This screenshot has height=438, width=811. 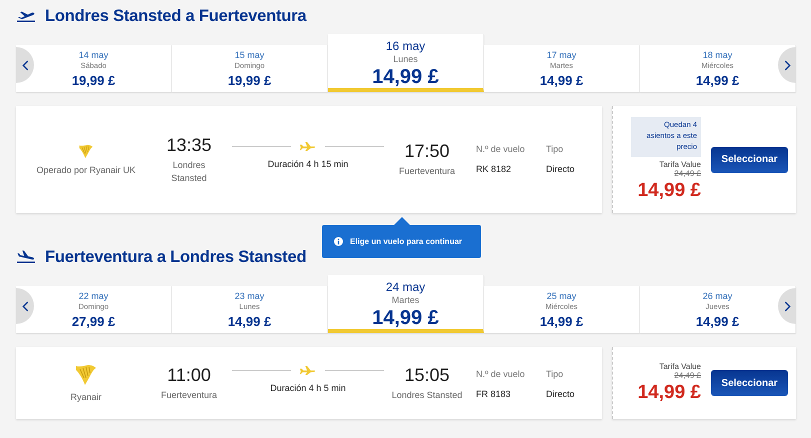 What do you see at coordinates (308, 164) in the screenshot?
I see `duration-label: Duración 4 h 15 min` at bounding box center [308, 164].